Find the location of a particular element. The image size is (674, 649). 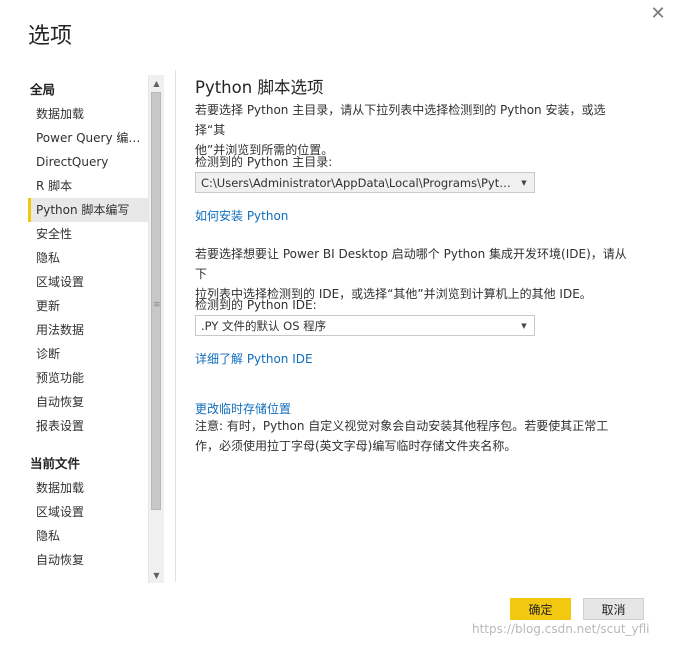

sidebar-item-report-settings: 报表设置 is located at coordinates (88, 426).